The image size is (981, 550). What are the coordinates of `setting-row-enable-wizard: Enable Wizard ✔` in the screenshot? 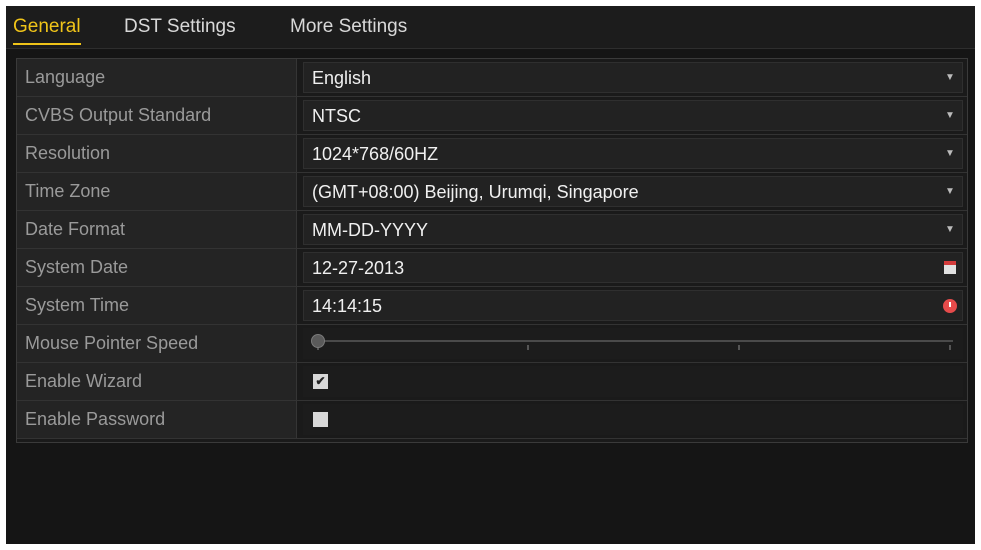 It's located at (492, 382).